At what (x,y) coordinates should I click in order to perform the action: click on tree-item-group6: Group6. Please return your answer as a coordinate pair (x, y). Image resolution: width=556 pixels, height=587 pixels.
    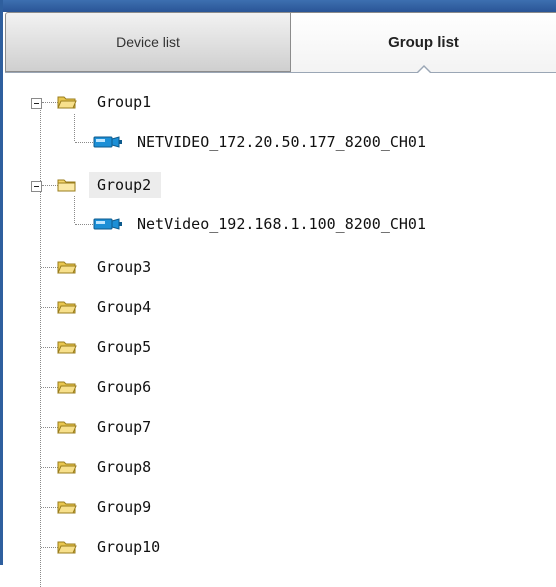
    Looking at the image, I should click on (153, 387).